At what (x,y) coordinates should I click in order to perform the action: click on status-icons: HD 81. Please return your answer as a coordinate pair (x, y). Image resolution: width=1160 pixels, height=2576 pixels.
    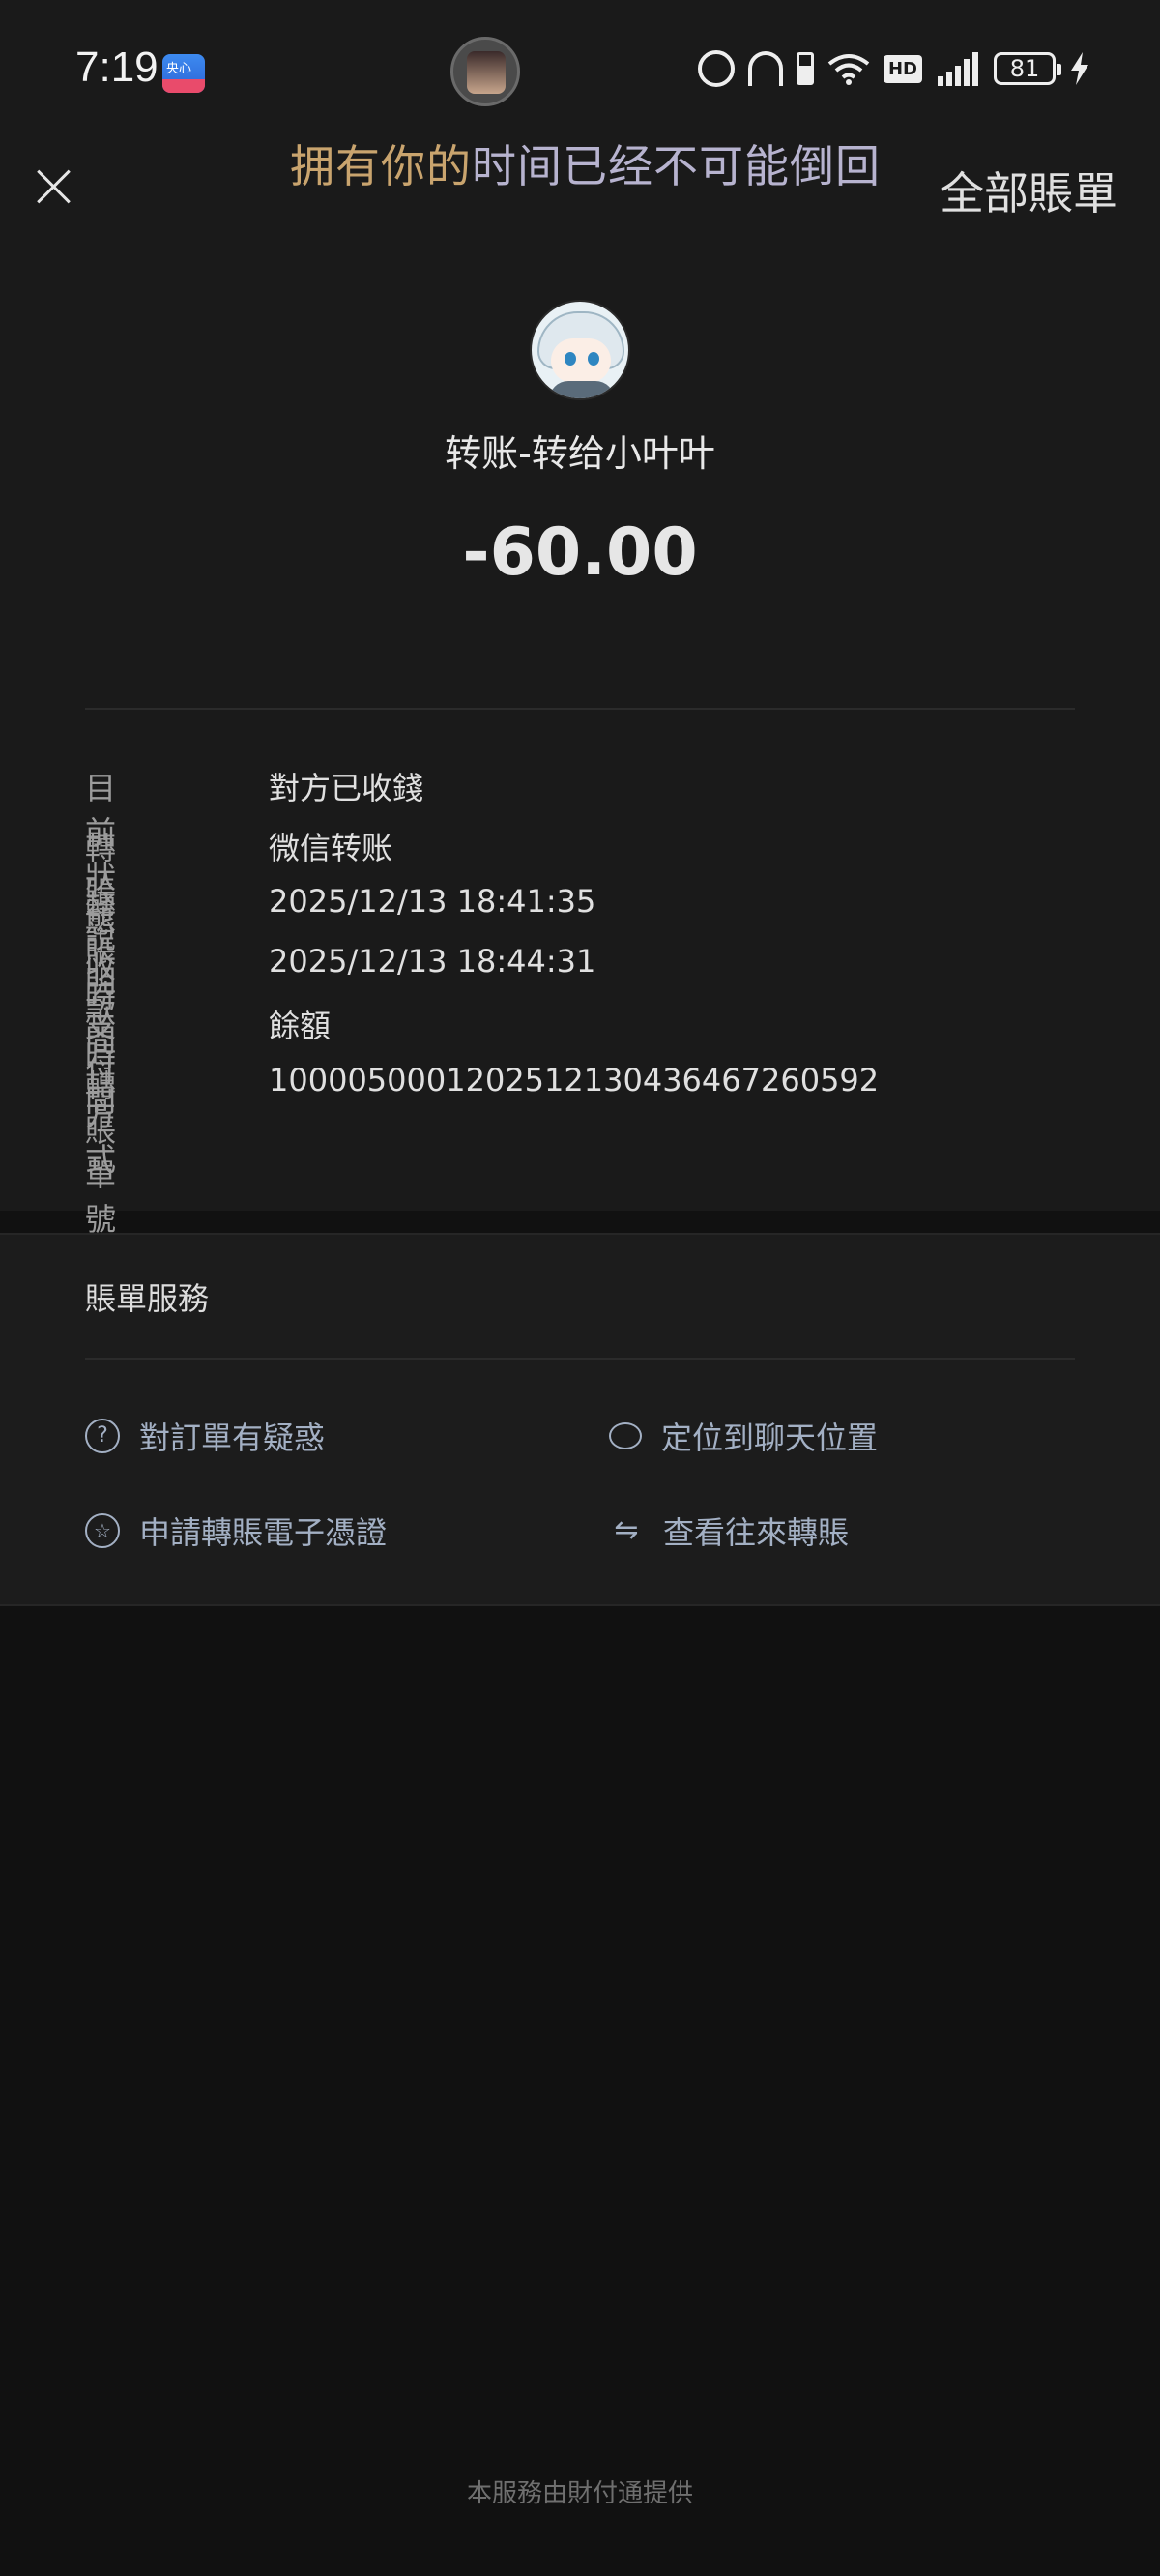
    Looking at the image, I should click on (894, 68).